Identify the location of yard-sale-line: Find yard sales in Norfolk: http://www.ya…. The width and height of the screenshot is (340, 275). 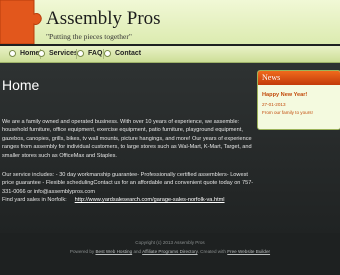
(167, 200).